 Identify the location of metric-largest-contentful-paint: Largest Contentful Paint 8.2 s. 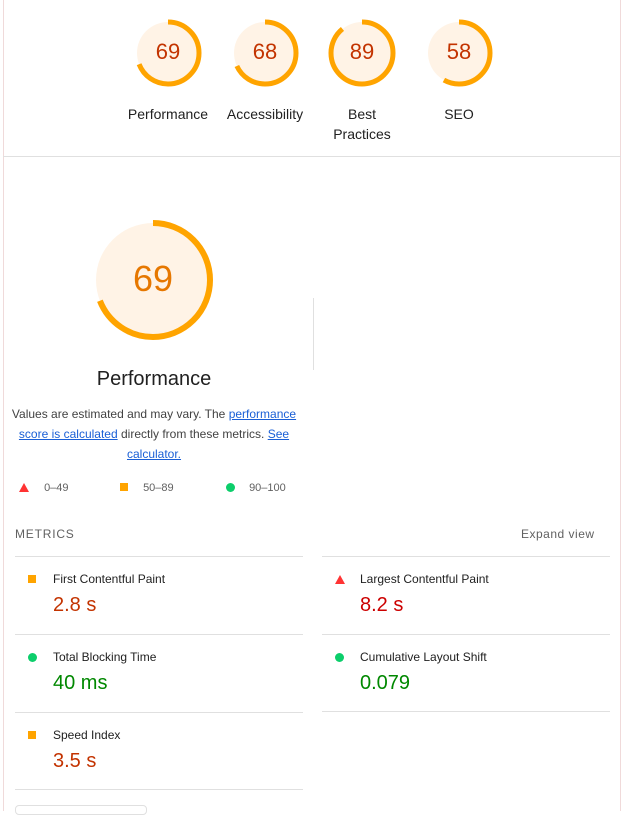
(466, 595).